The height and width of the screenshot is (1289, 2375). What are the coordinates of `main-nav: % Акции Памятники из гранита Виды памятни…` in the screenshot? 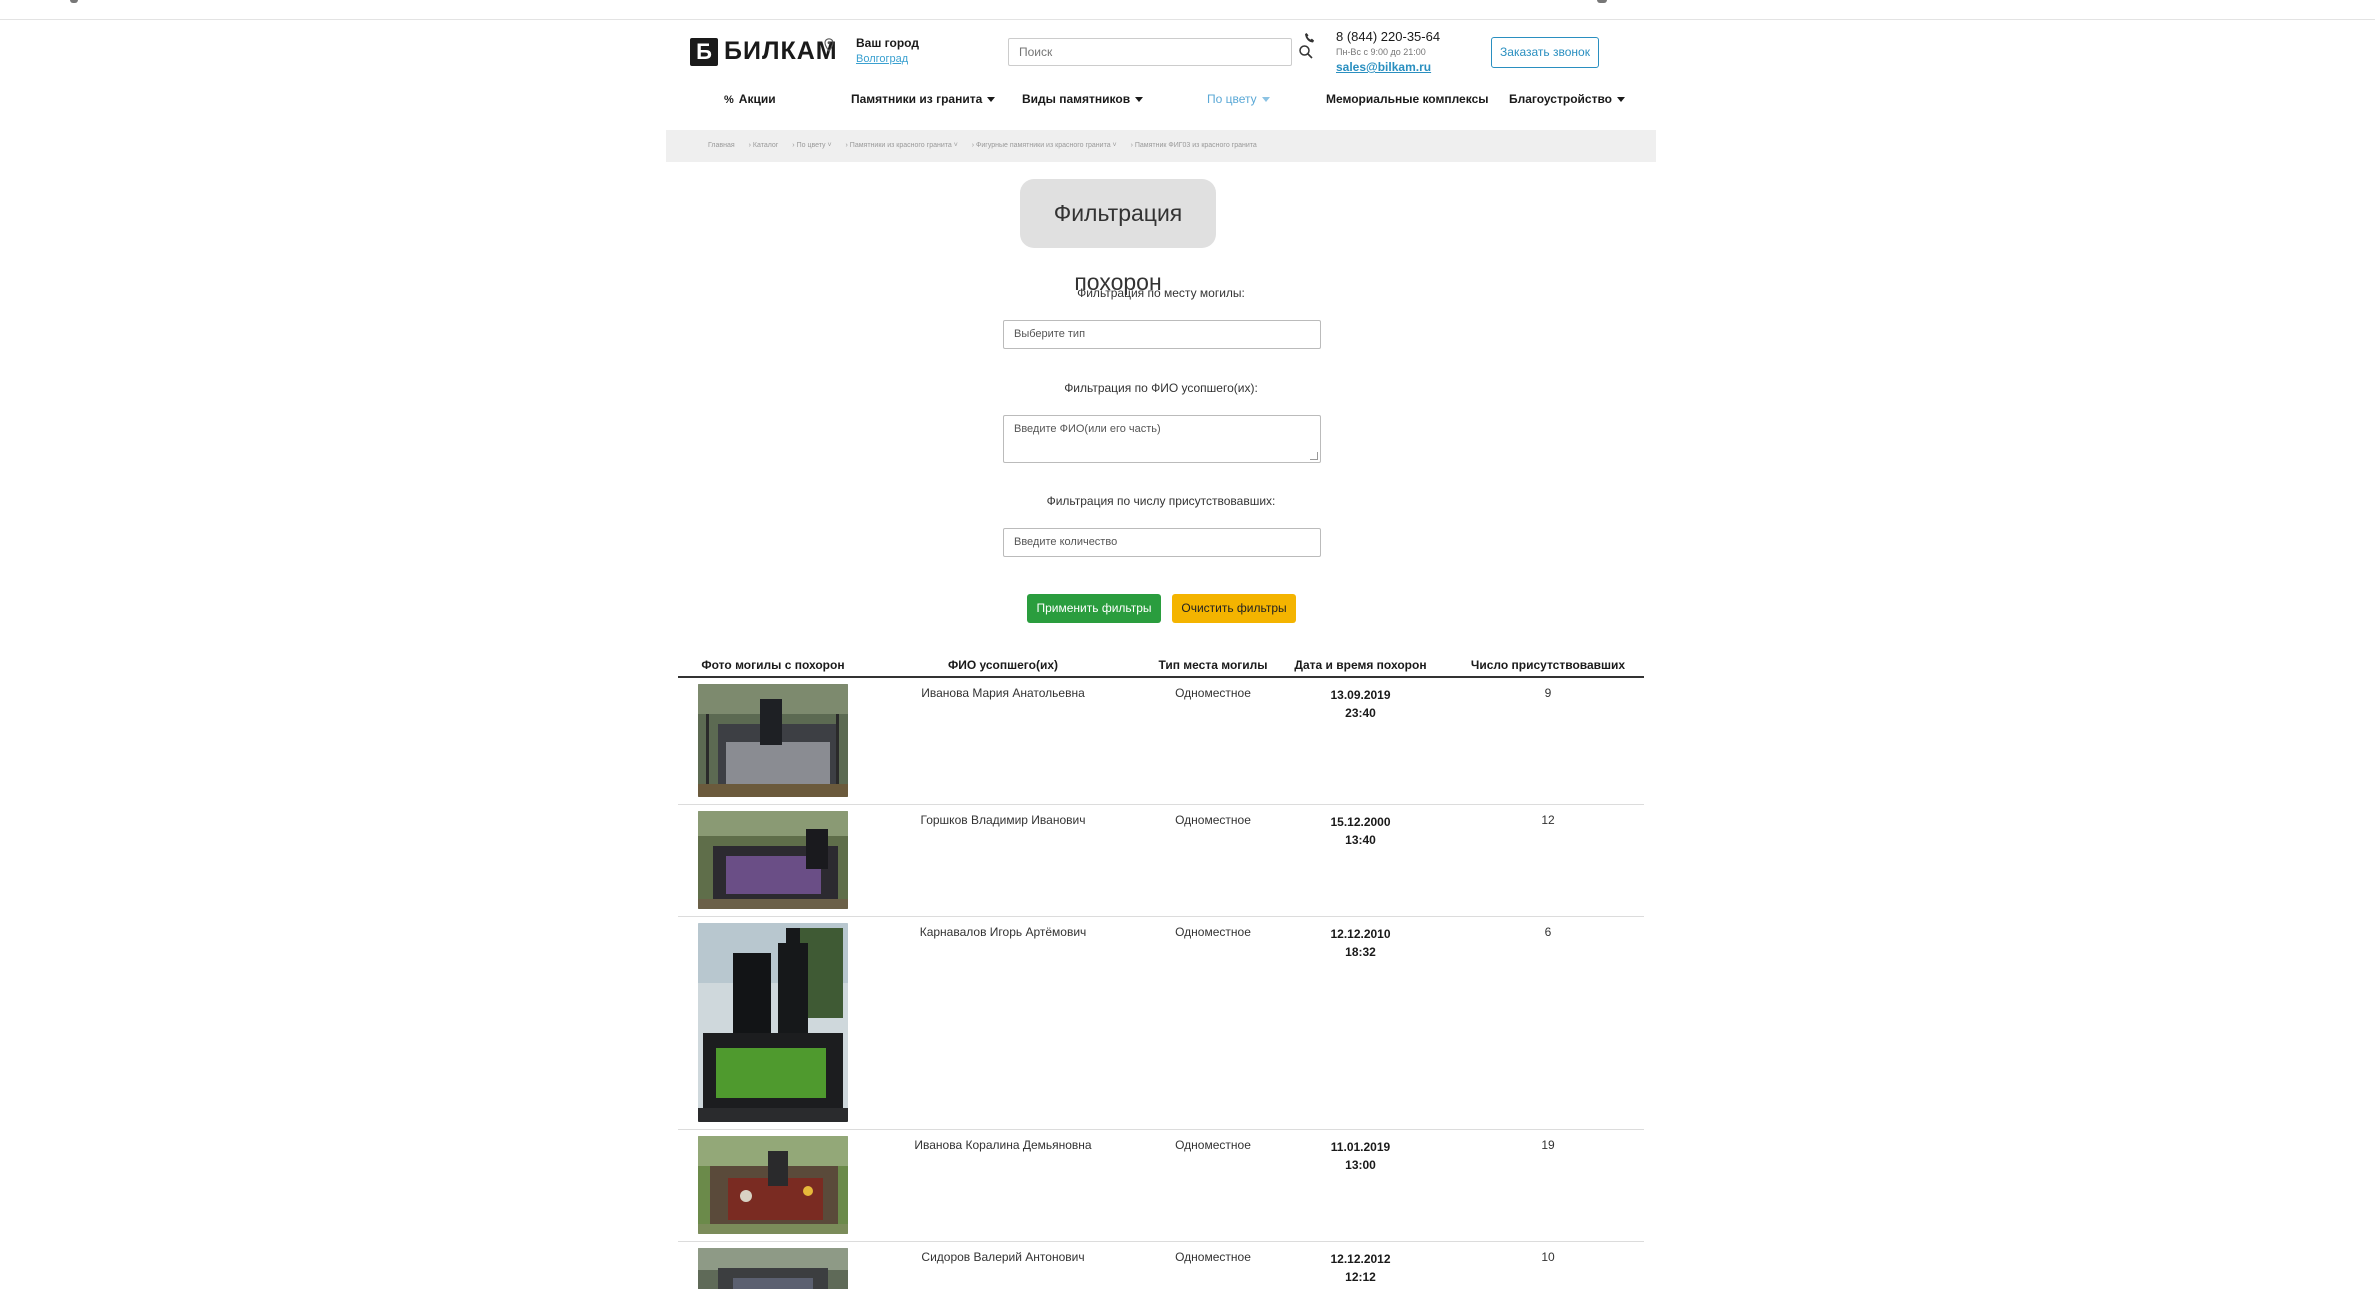 It's located at (1161, 104).